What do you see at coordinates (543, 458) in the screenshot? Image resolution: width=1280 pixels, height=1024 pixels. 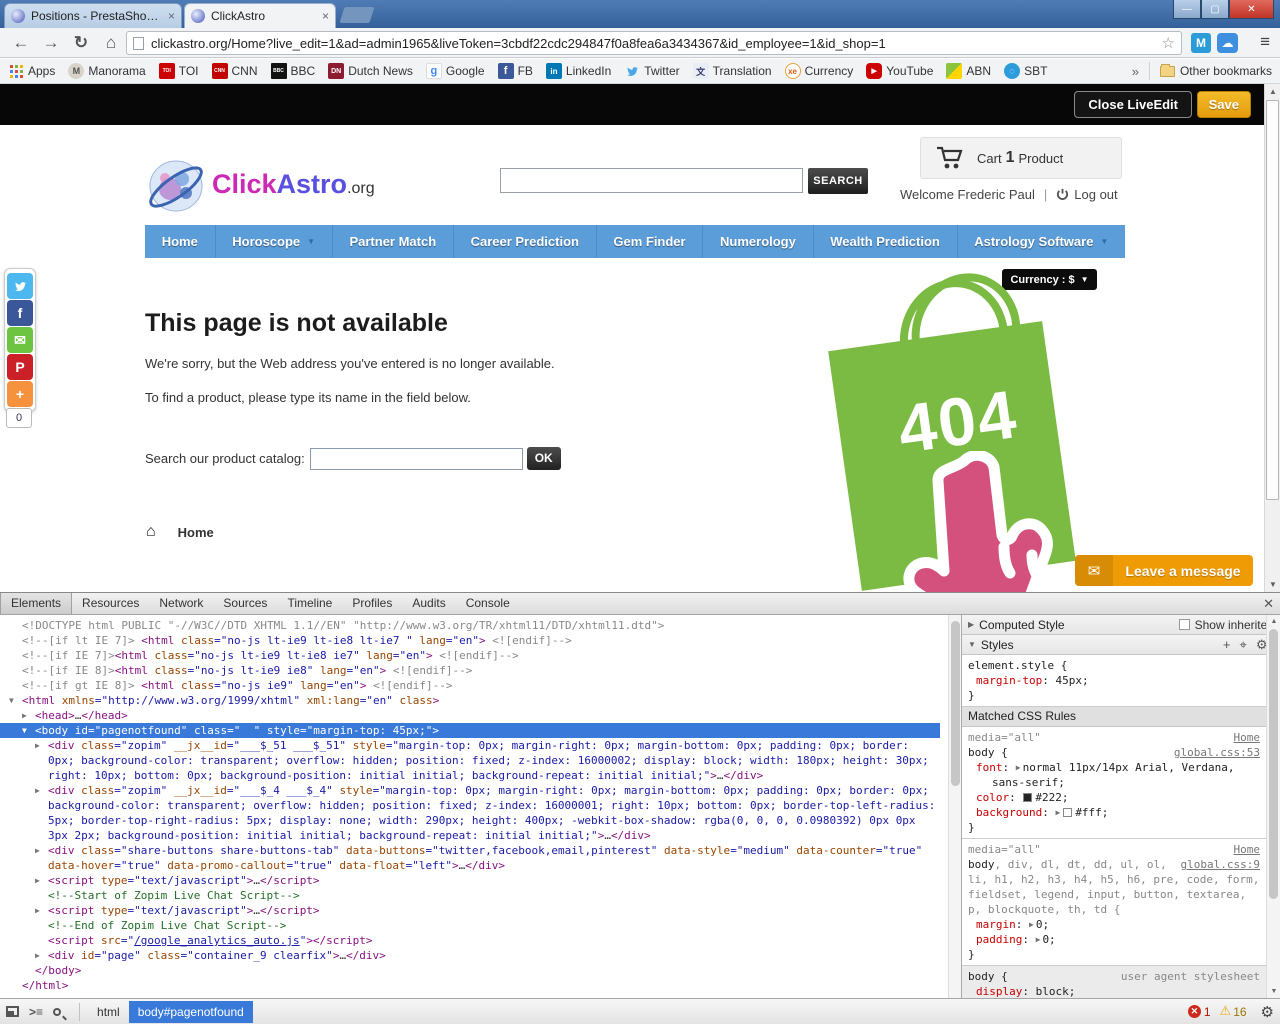 I see `ok-button: OK` at bounding box center [543, 458].